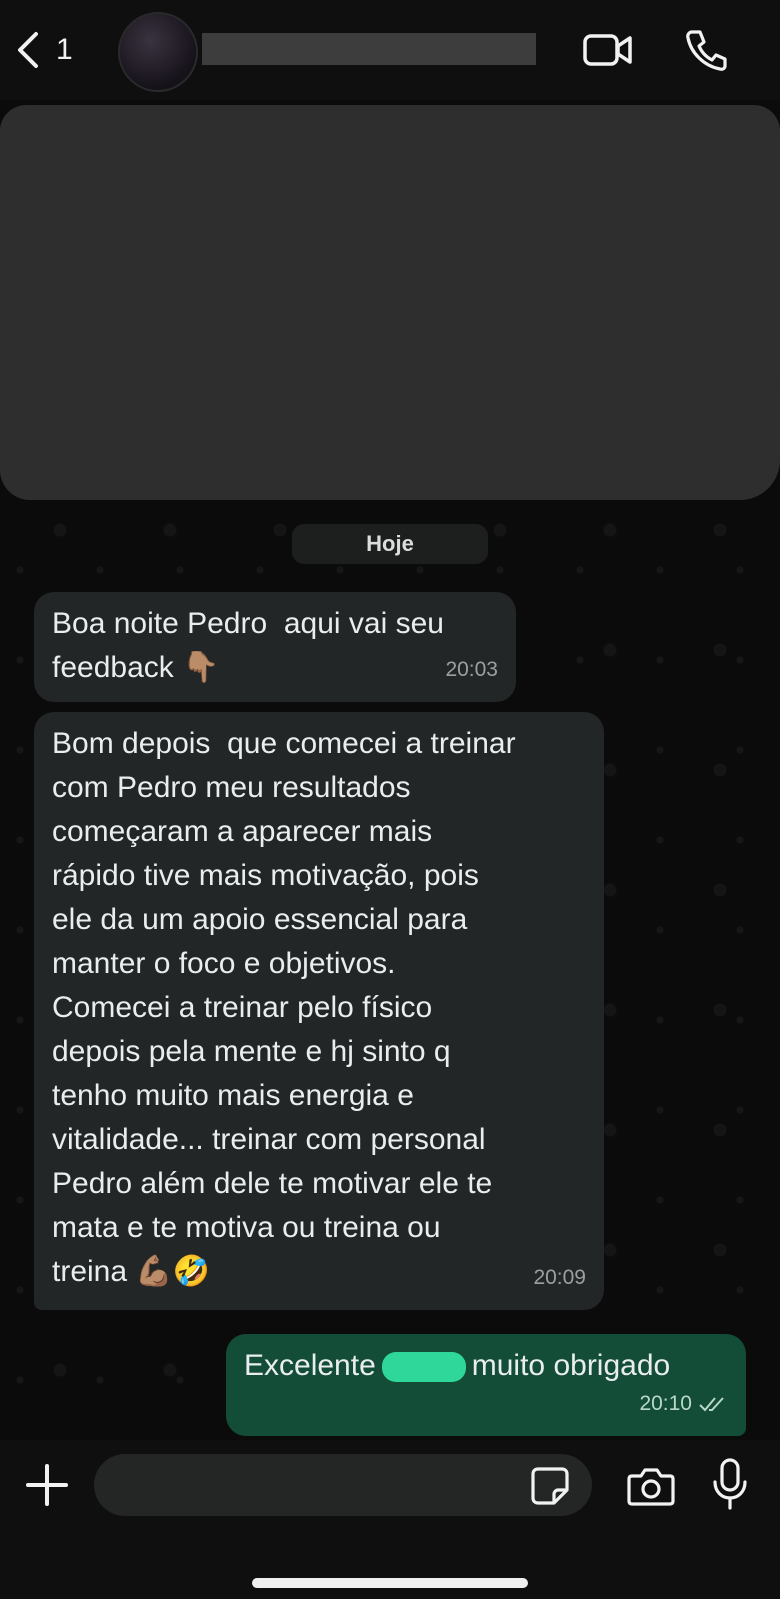  What do you see at coordinates (248, 645) in the screenshot?
I see `message-text: Boa noite Pedro aqui vai seu feedback 👇🏽` at bounding box center [248, 645].